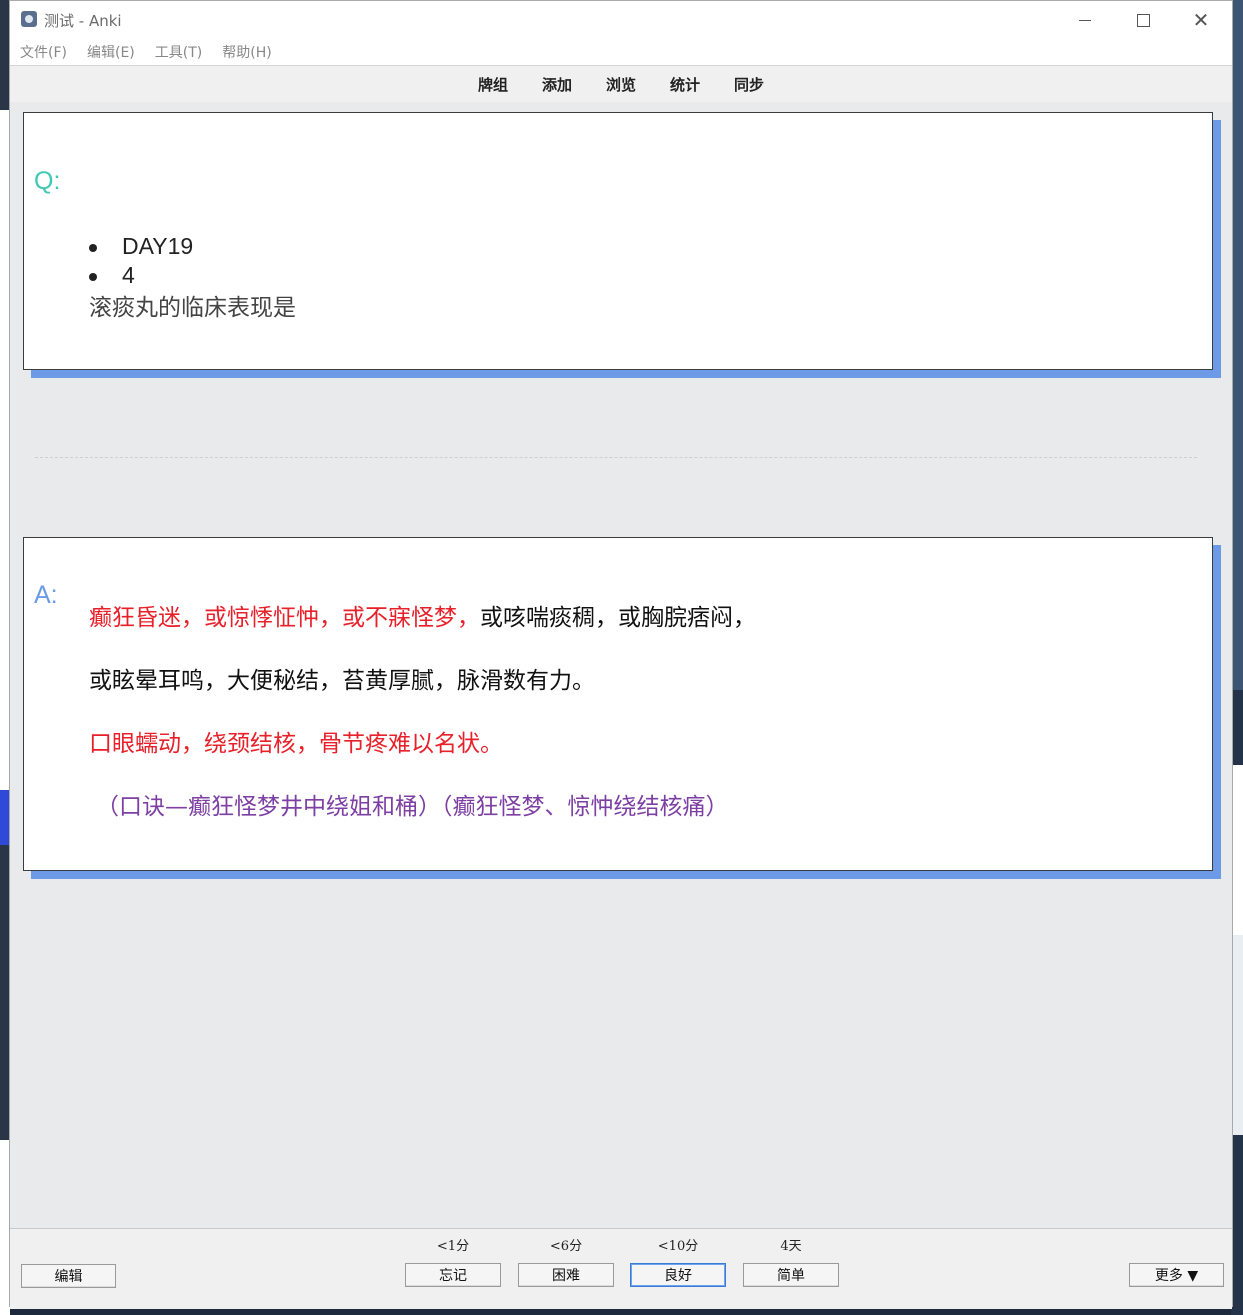 This screenshot has width=1243, height=1315. What do you see at coordinates (1176, 1275) in the screenshot?
I see `more-button: 更多 ▼` at bounding box center [1176, 1275].